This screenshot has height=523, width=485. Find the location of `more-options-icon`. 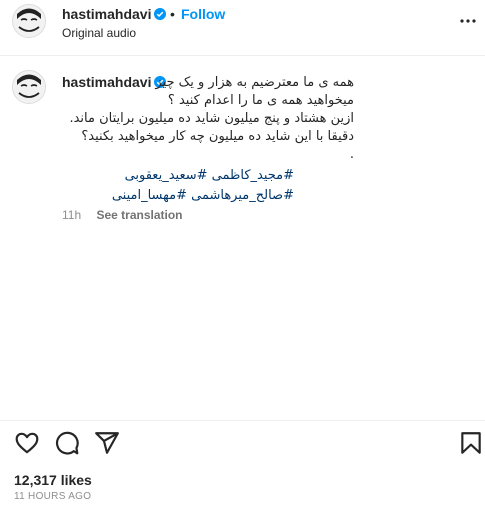

more-options-icon is located at coordinates (468, 21).